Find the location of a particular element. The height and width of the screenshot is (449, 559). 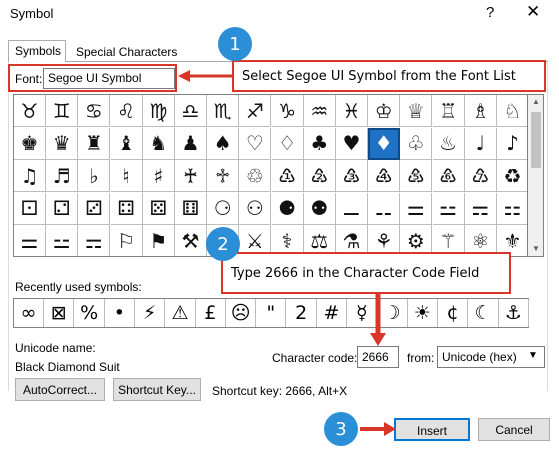

arrow-to-code-head is located at coordinates (378, 339).